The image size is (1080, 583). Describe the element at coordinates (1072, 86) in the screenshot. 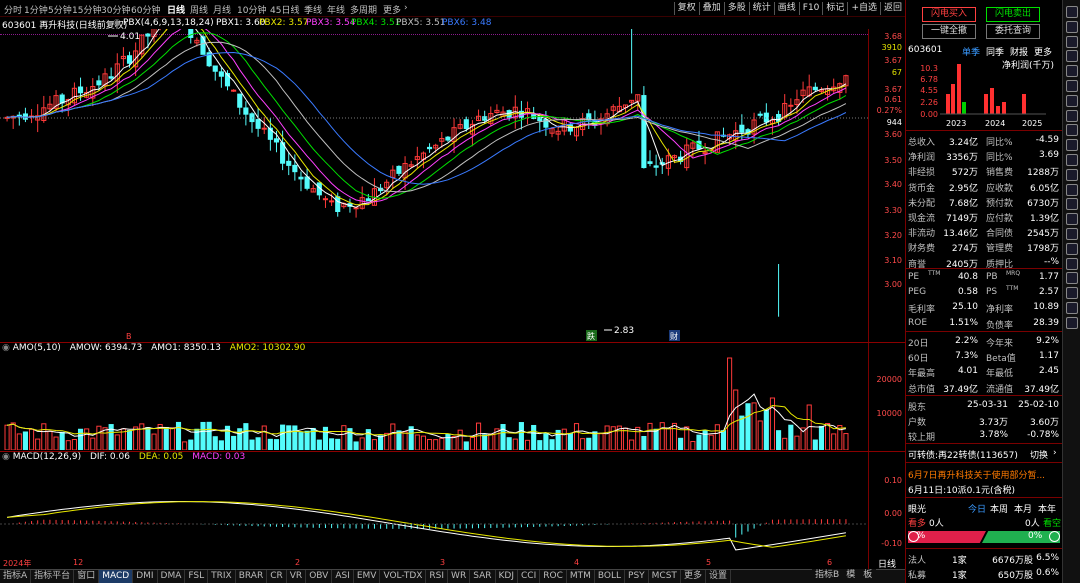

I see `star-icon` at that location.